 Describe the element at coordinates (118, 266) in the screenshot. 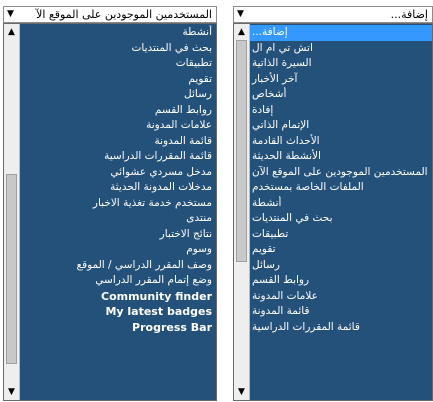

I see `list-item: وصف المقرر الدراسي / الموقع` at that location.